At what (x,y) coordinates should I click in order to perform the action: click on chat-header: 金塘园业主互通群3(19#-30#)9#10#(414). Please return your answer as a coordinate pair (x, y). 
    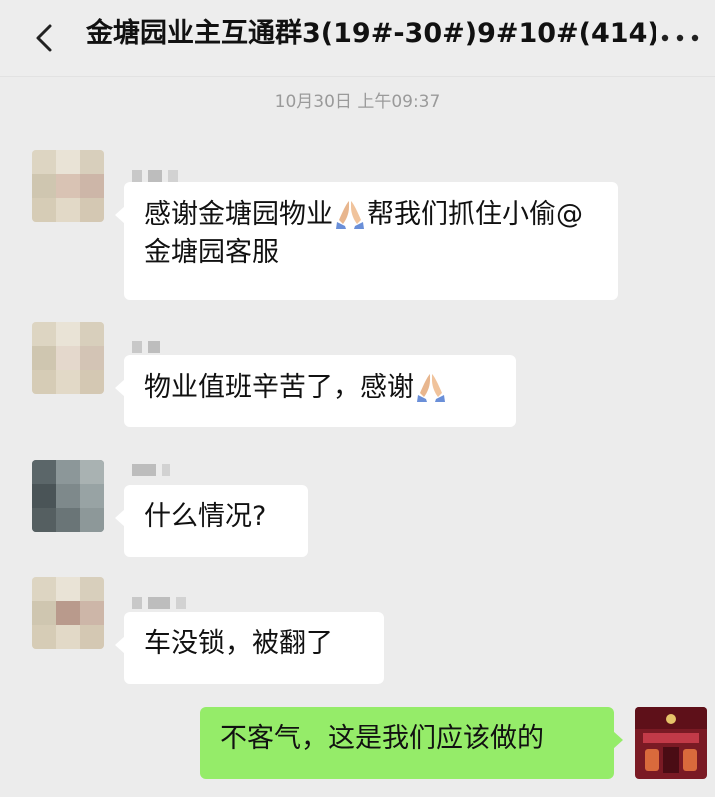
    Looking at the image, I should click on (357, 38).